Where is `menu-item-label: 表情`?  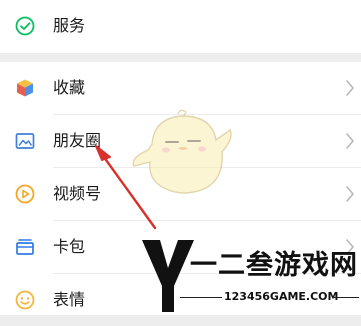 menu-item-label: 表情 is located at coordinates (69, 299).